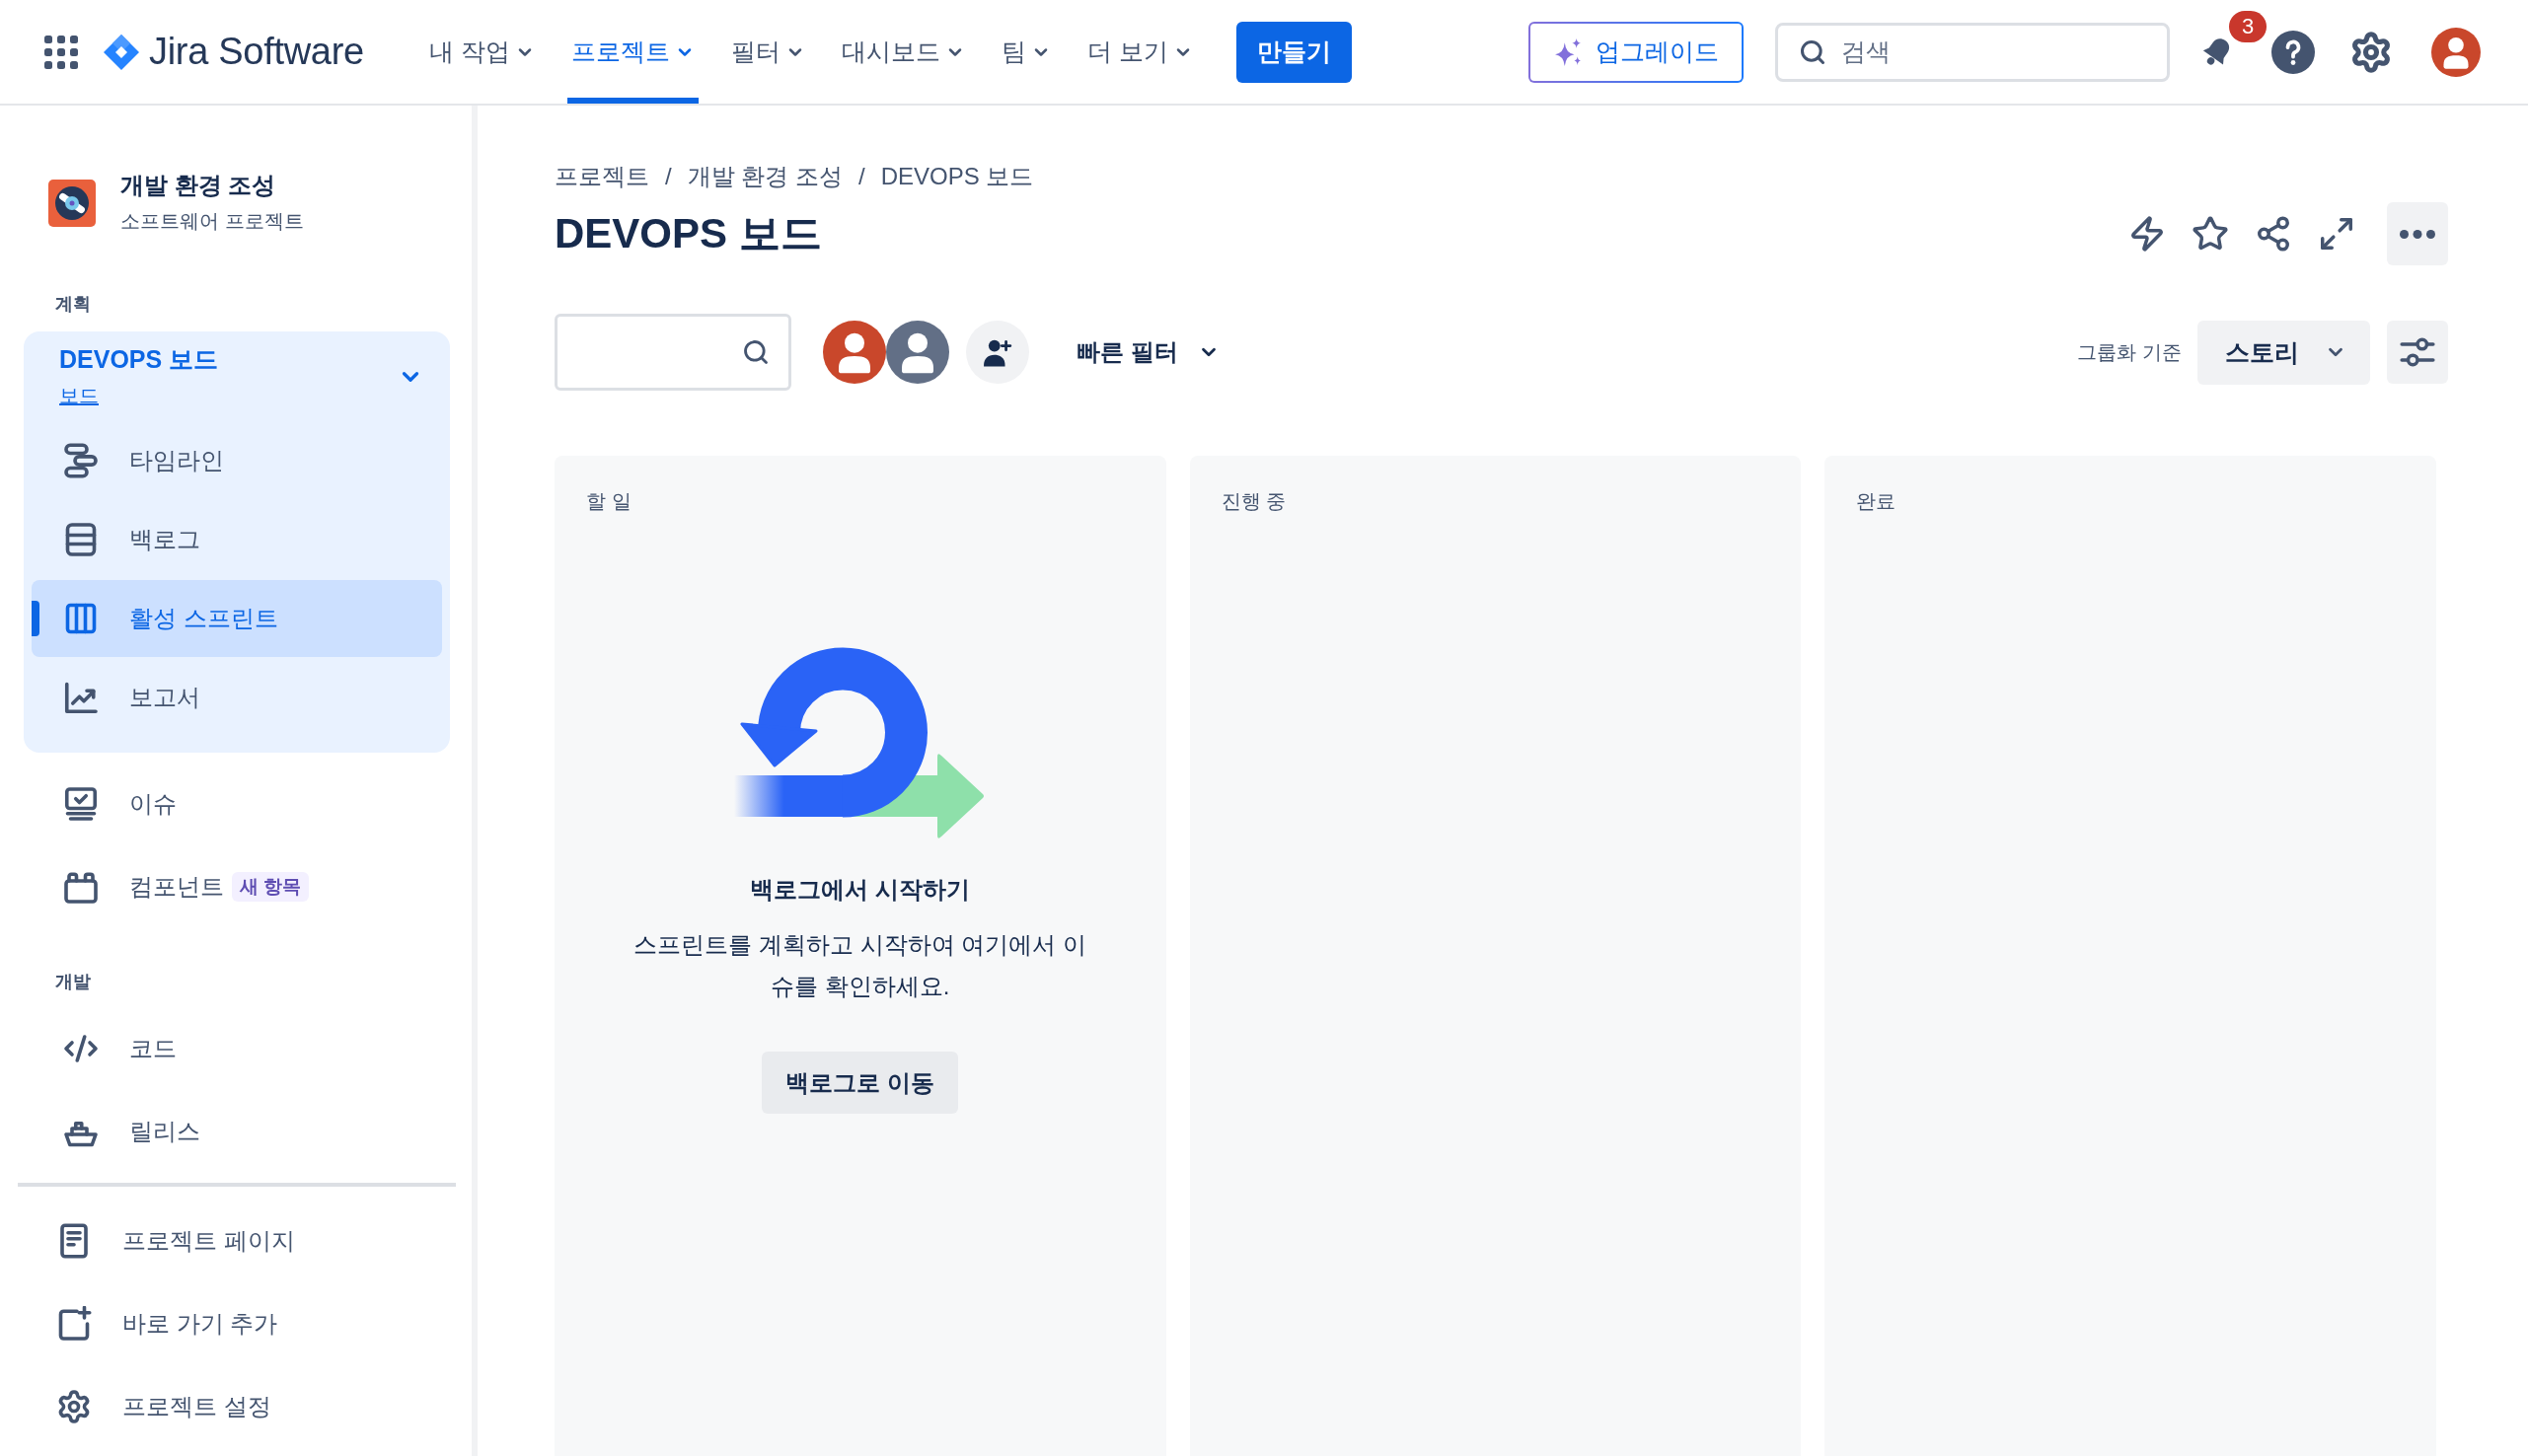 This screenshot has width=2528, height=1456. What do you see at coordinates (481, 52) in the screenshot?
I see `nav-menu-button: 내 작업` at bounding box center [481, 52].